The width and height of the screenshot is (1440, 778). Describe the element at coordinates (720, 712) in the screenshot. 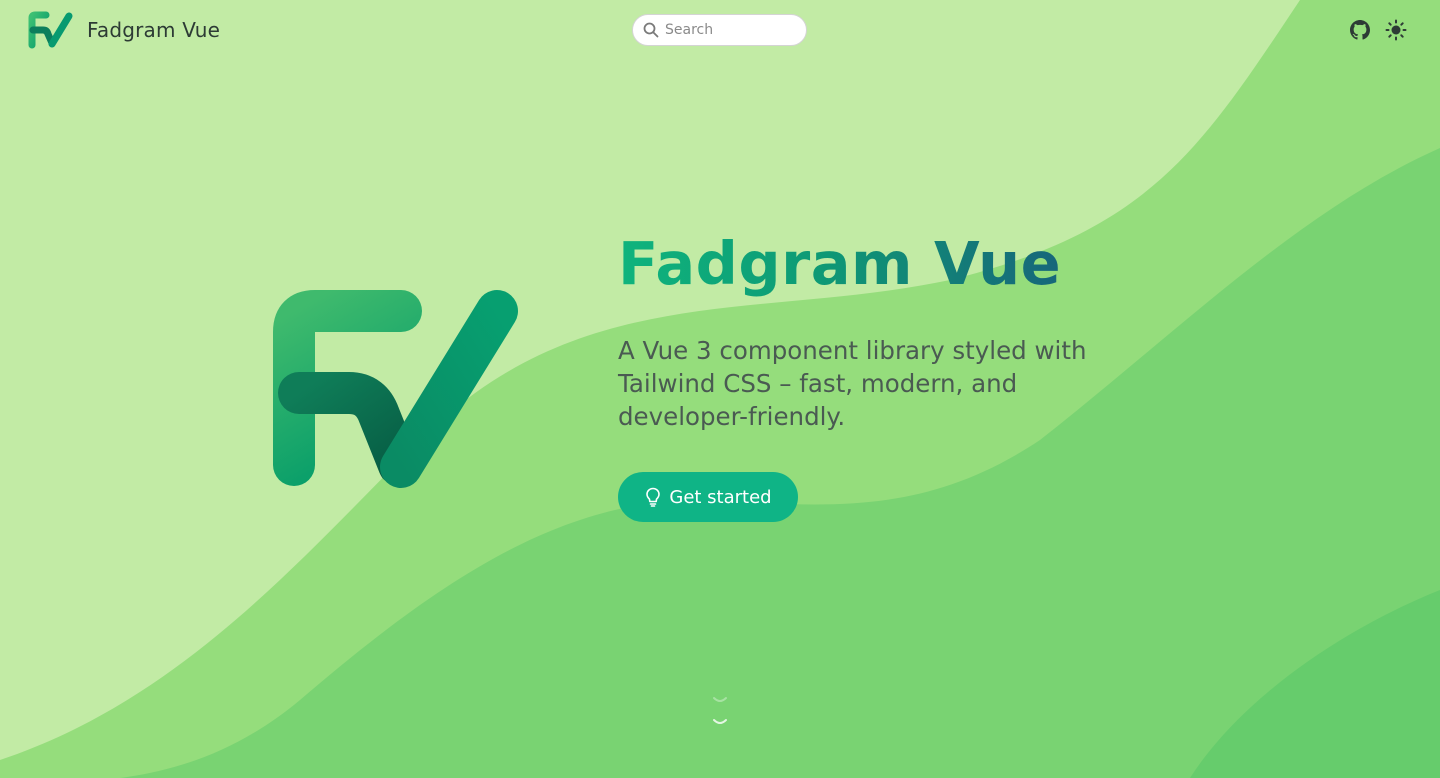

I see `chevron-down-icon` at that location.